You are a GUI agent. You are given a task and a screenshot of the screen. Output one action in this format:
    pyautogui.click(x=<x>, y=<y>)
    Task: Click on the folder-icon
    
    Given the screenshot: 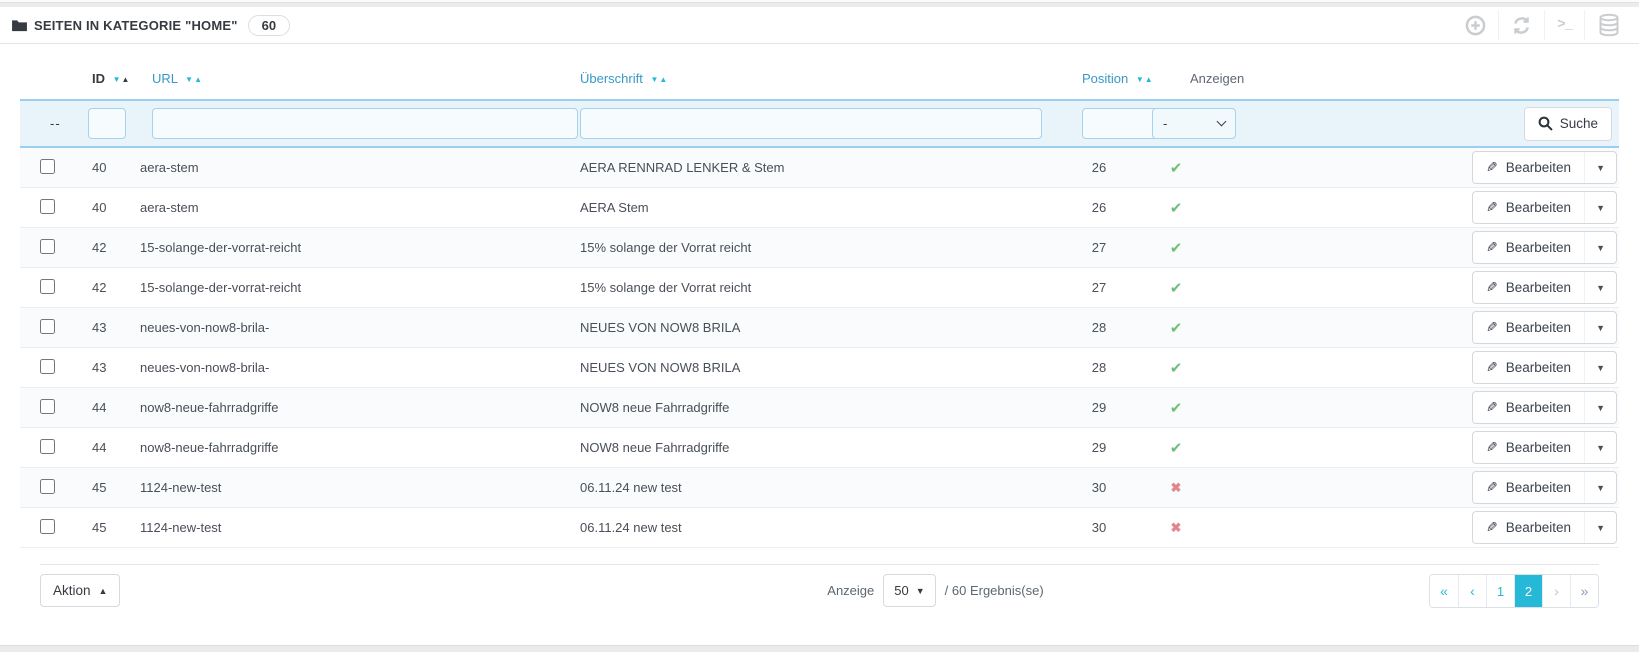 What is the action you would take?
    pyautogui.click(x=19, y=25)
    